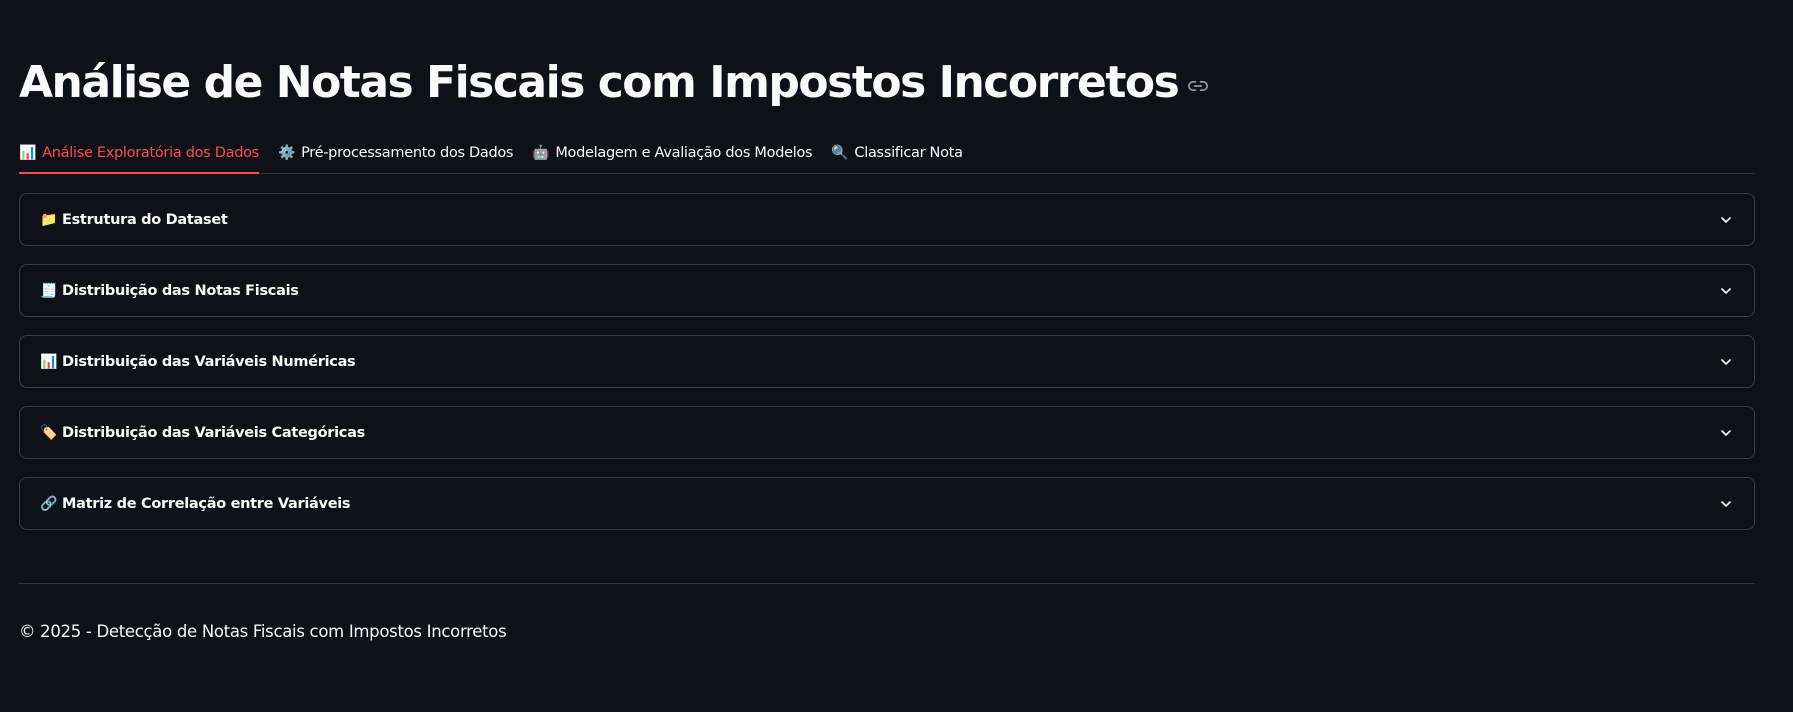 Image resolution: width=1793 pixels, height=712 pixels. Describe the element at coordinates (49, 503) in the screenshot. I see `link-icon: 🔗` at that location.